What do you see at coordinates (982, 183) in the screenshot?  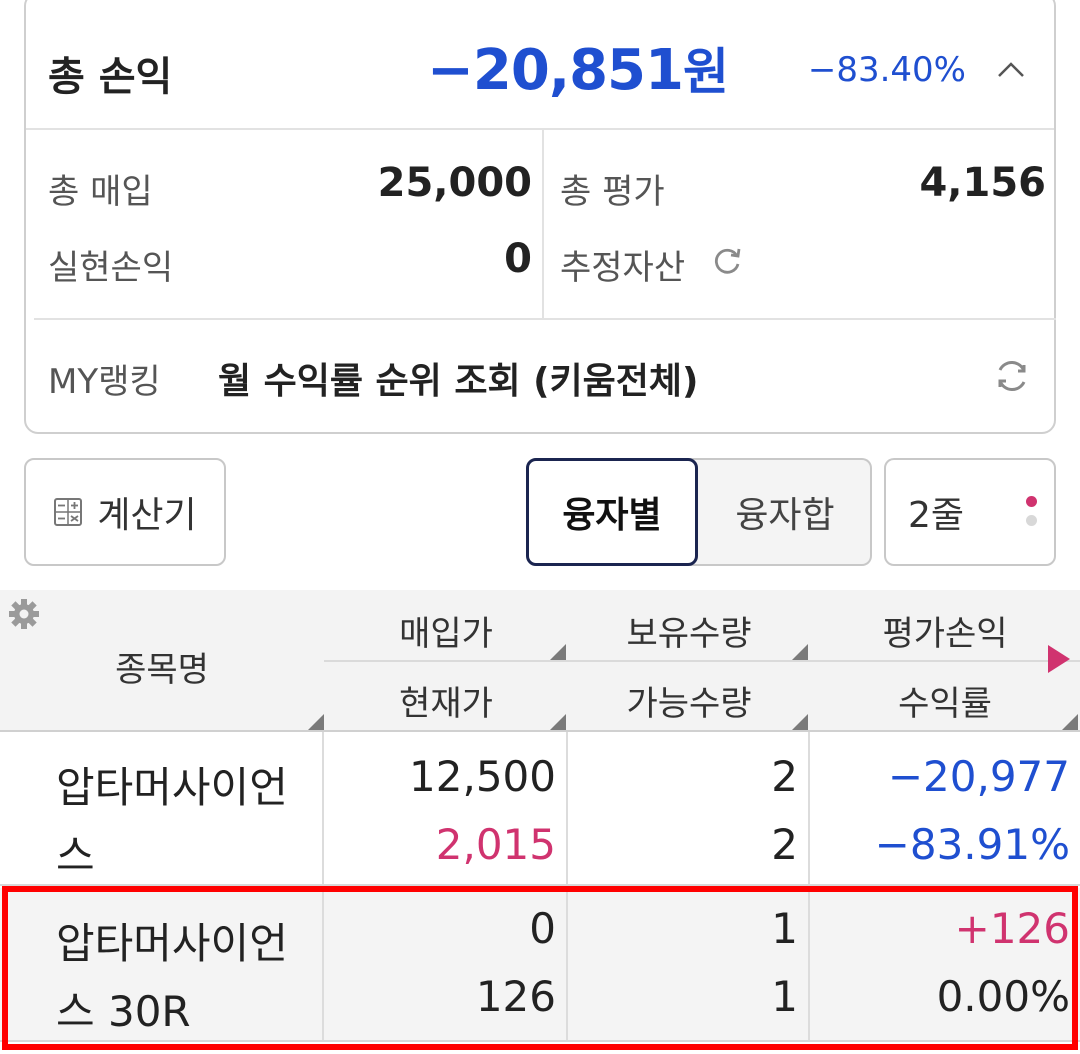 I see `total-eval-value: 4,156` at bounding box center [982, 183].